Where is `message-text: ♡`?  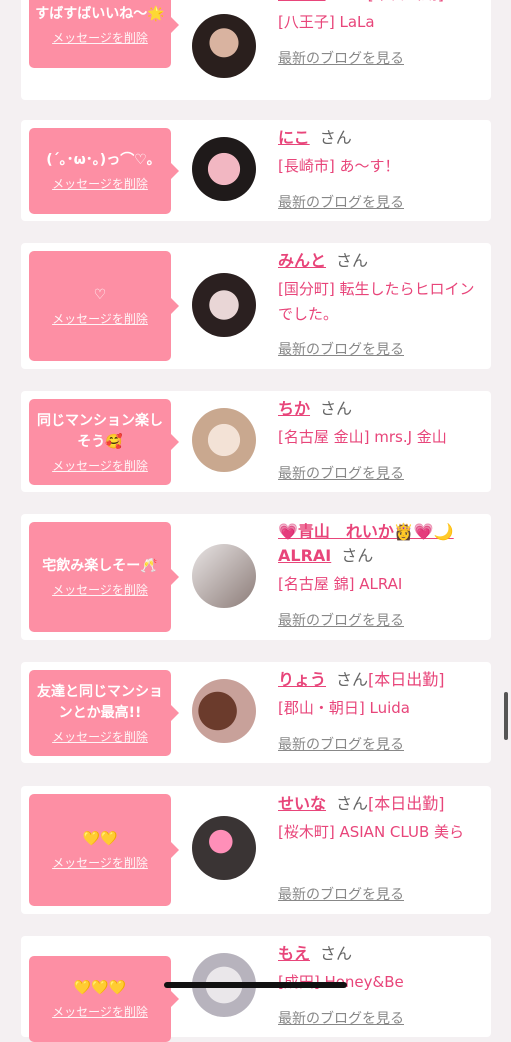 message-text: ♡ is located at coordinates (100, 295).